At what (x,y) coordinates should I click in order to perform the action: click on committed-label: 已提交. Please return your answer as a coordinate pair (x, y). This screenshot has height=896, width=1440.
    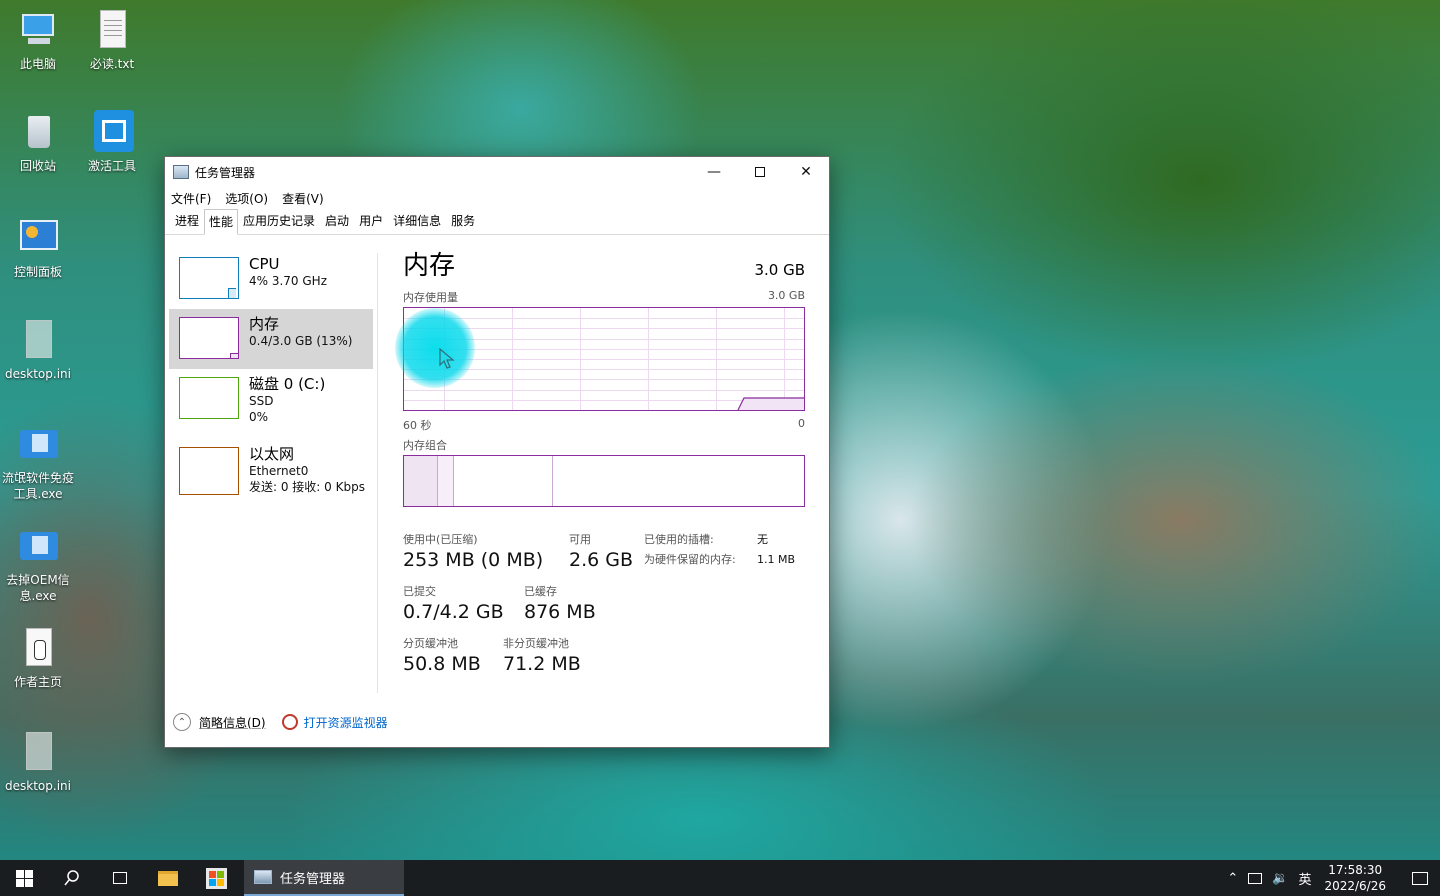
    Looking at the image, I should click on (419, 591).